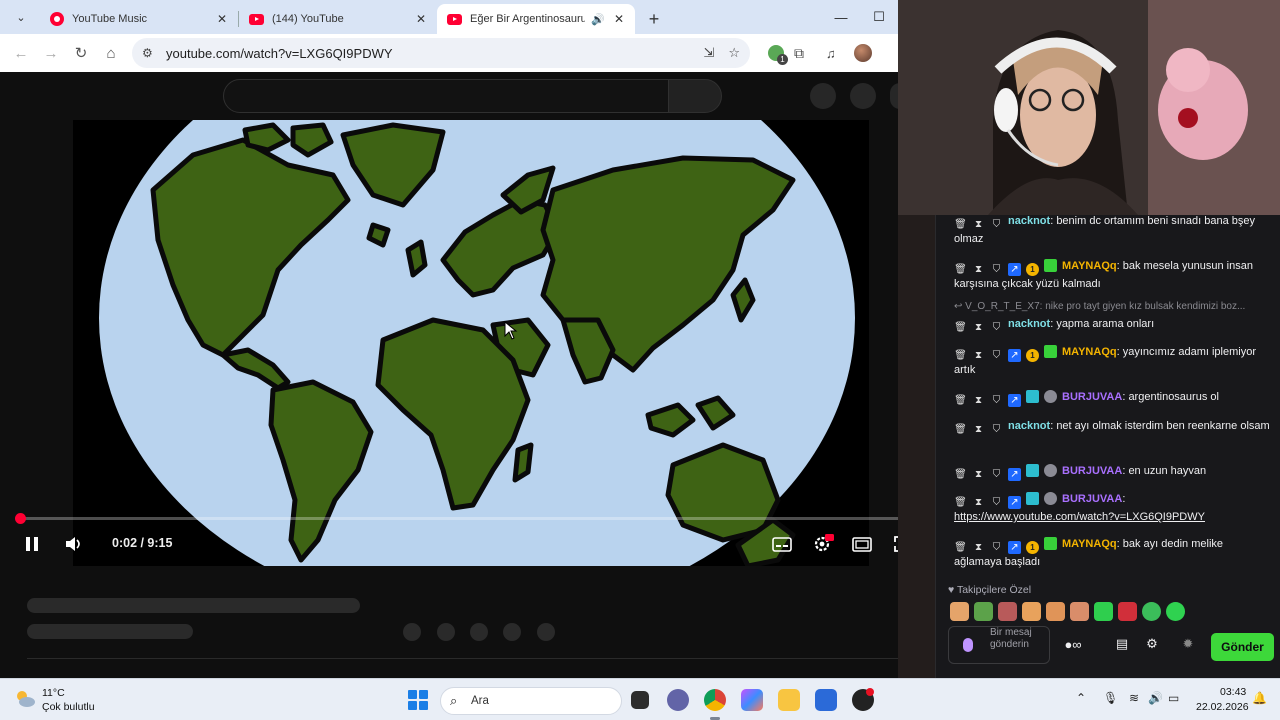 The image size is (1280, 720). What do you see at coordinates (427, 53) in the screenshot?
I see `url-text: youtube.com/watch?v=LXG6QI9PDWY` at bounding box center [427, 53].